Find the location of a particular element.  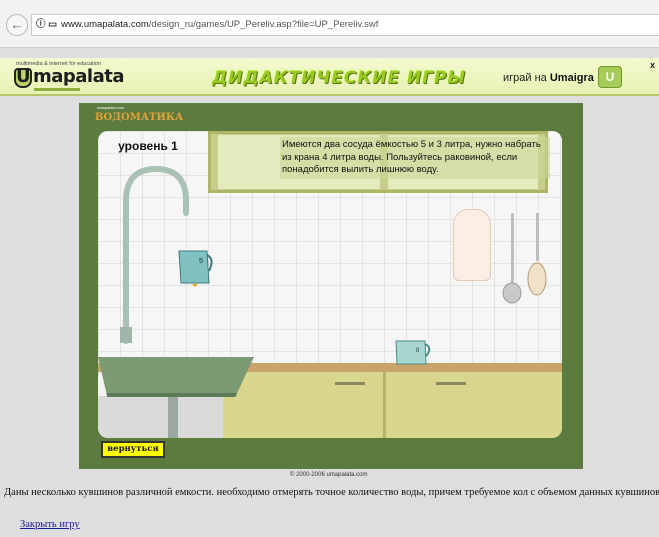

jug-3-liter is located at coordinates (413, 351).